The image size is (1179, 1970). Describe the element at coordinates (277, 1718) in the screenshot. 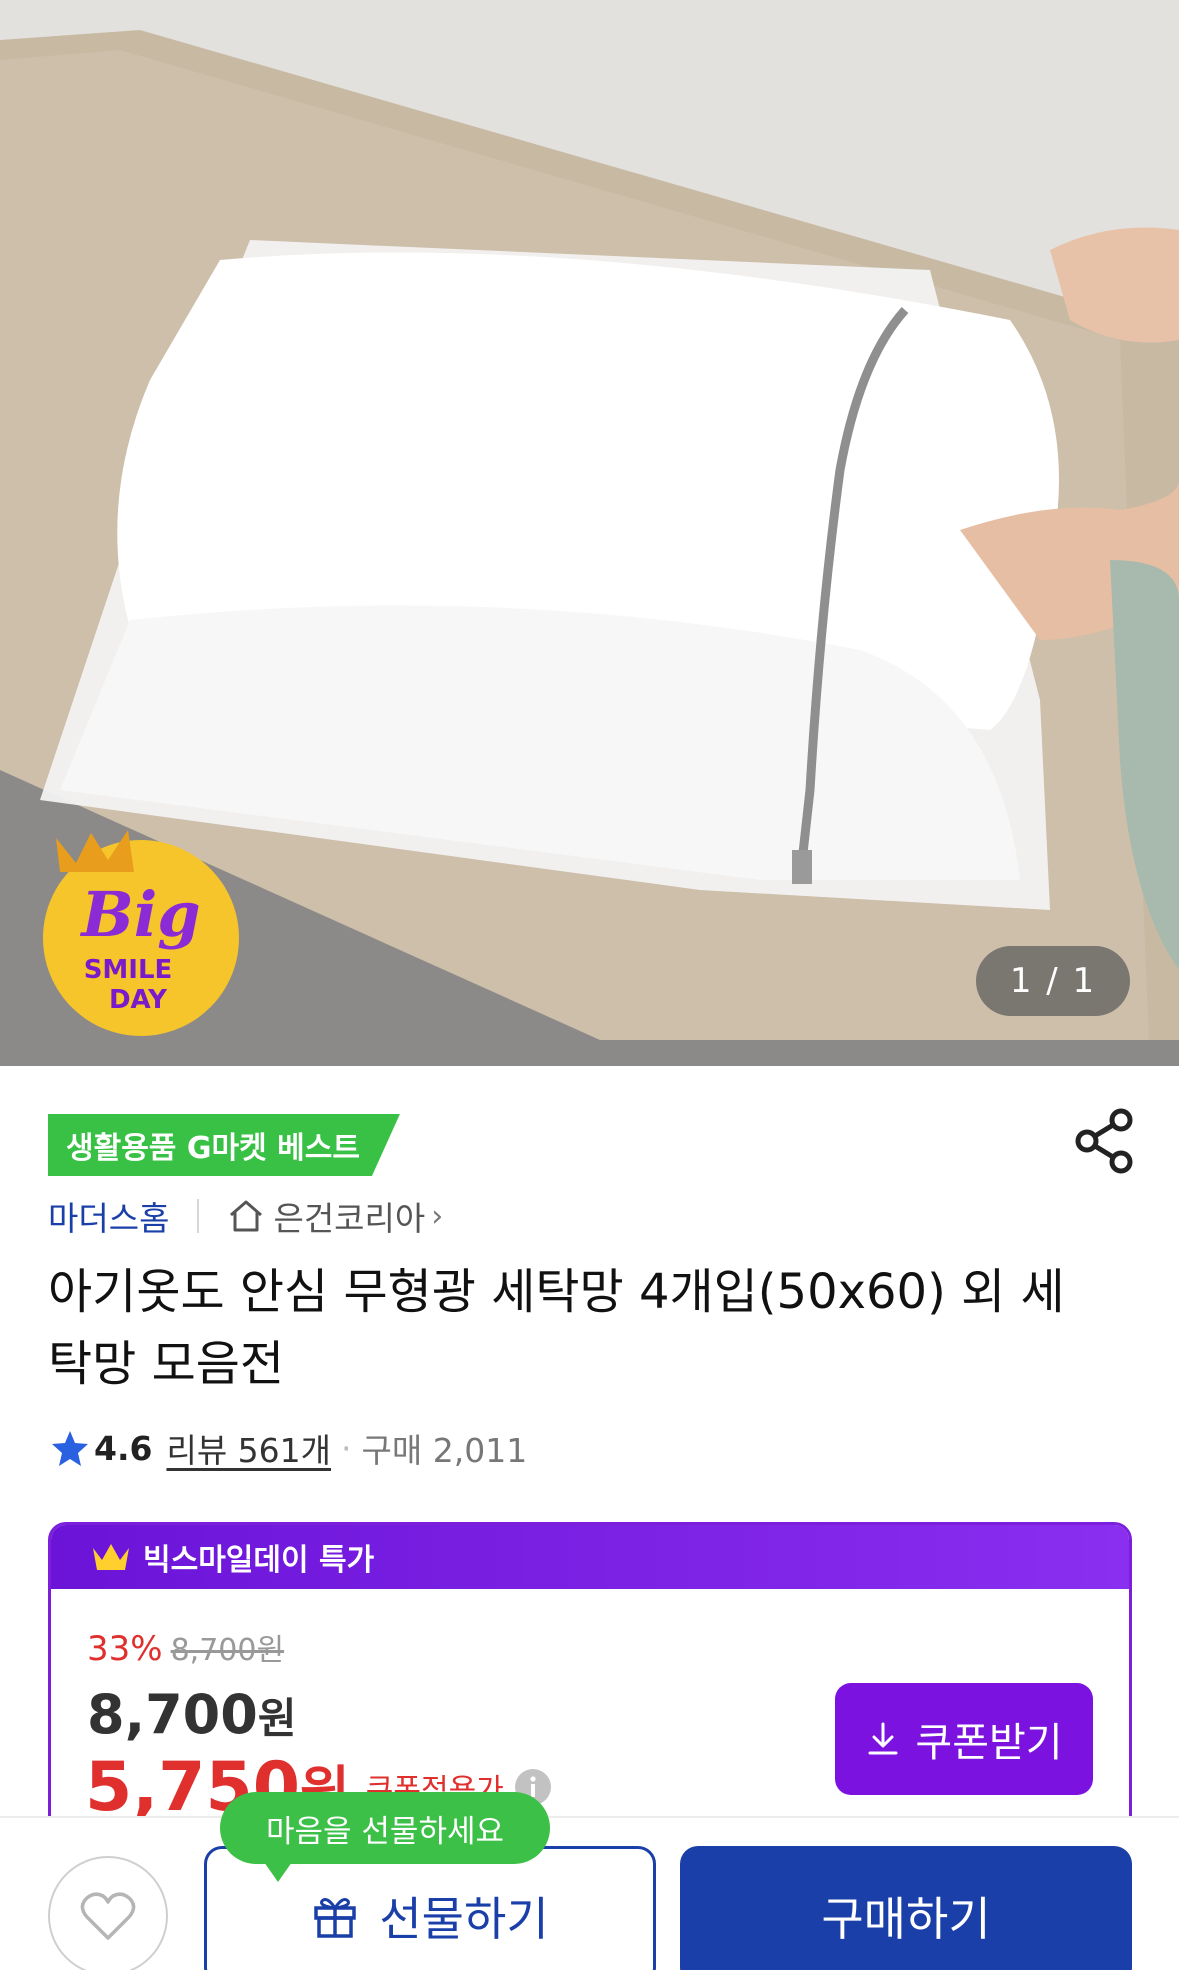

I see `sale-price-unit: 원` at that location.